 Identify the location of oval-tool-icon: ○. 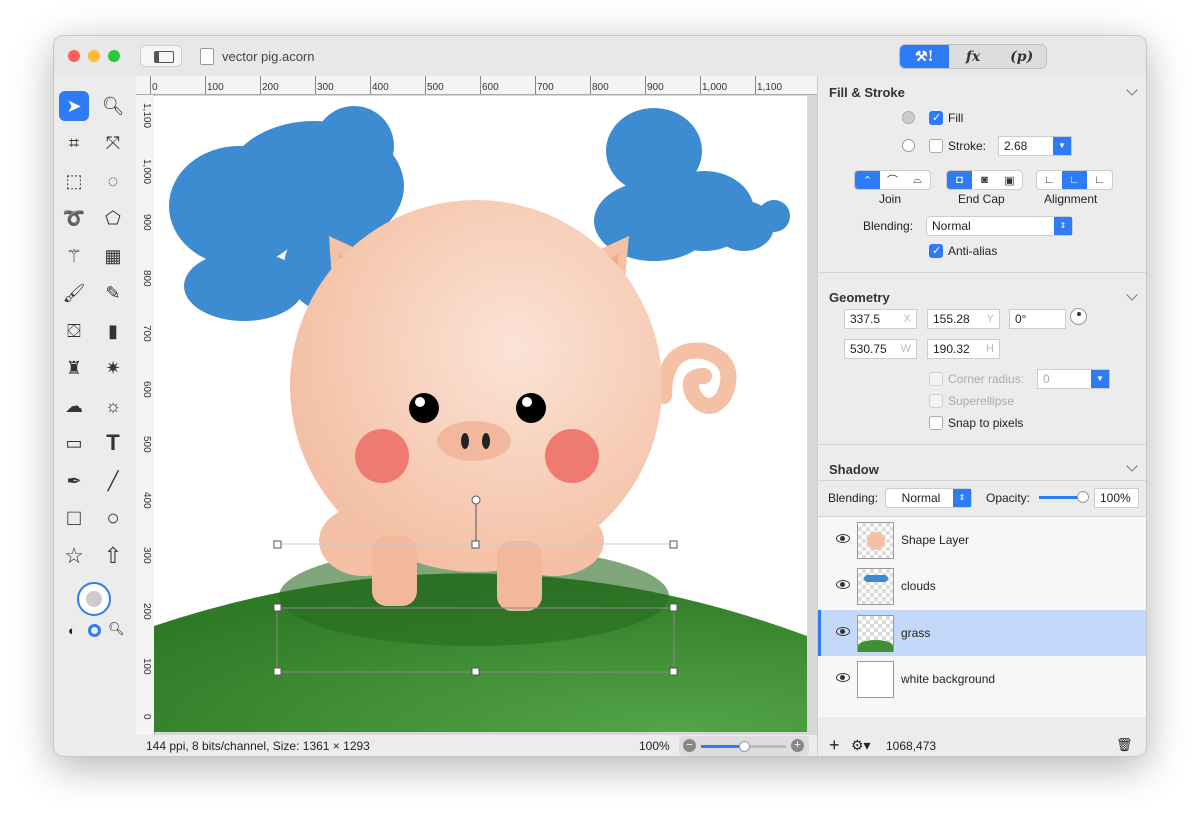
(113, 518).